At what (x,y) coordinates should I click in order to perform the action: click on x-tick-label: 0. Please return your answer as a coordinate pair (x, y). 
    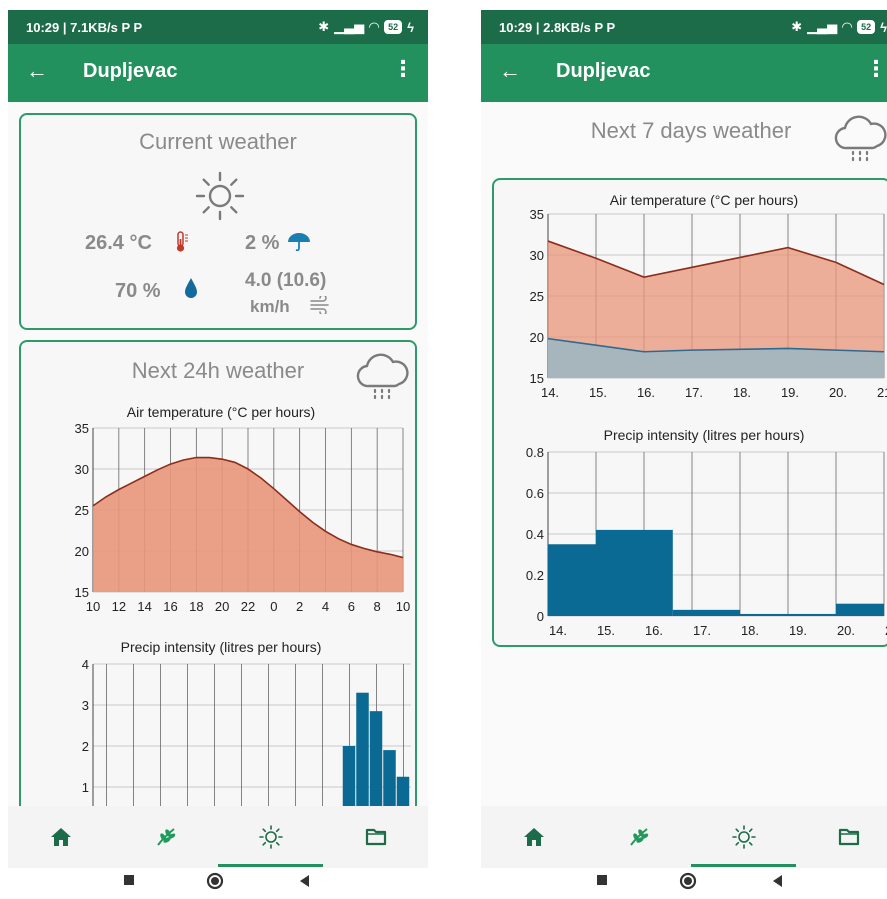
    Looking at the image, I should click on (273, 606).